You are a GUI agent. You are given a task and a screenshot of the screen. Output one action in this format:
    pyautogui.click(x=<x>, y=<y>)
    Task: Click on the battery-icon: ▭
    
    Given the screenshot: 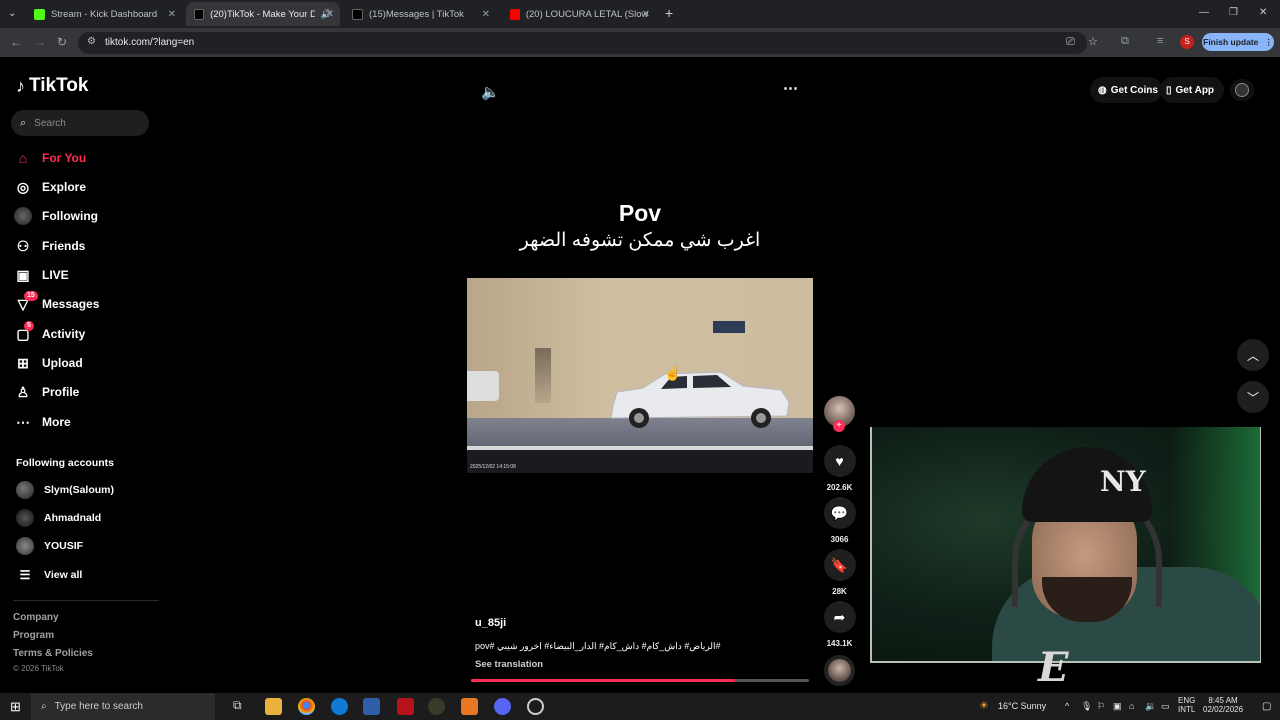 What is the action you would take?
    pyautogui.click(x=1165, y=706)
    